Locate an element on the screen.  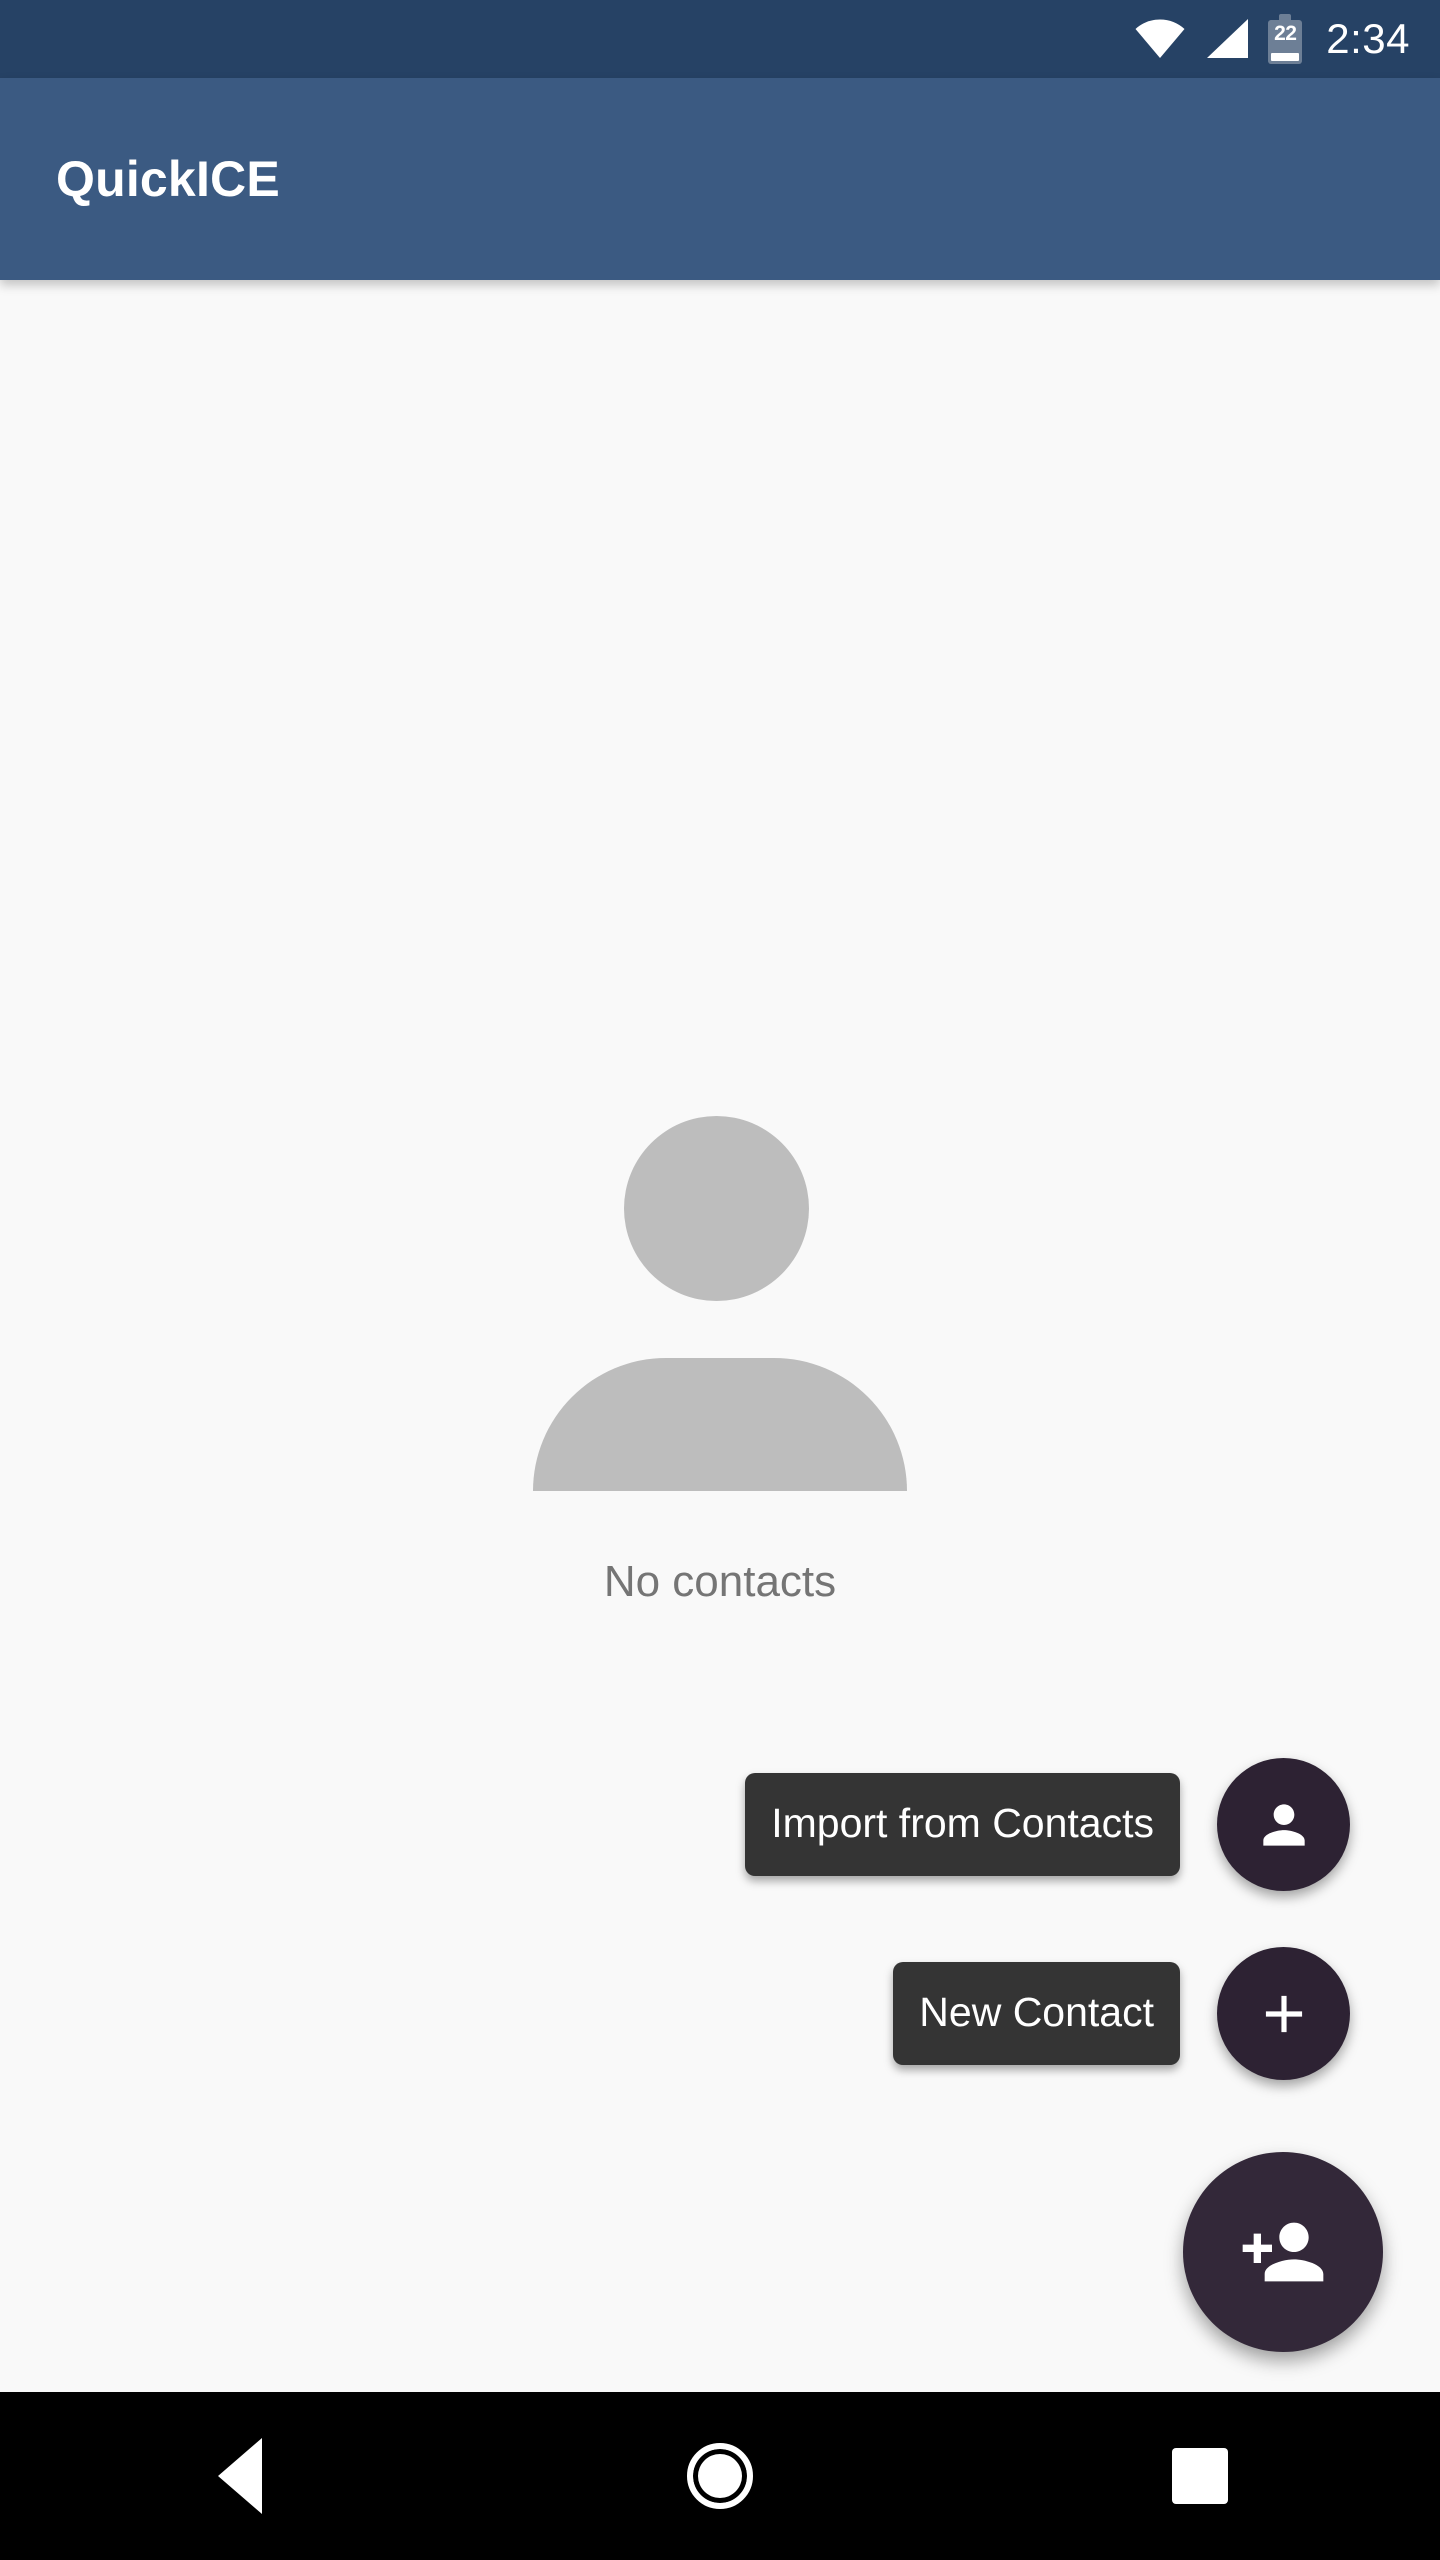
person-placeholder-head is located at coordinates (716, 1208).